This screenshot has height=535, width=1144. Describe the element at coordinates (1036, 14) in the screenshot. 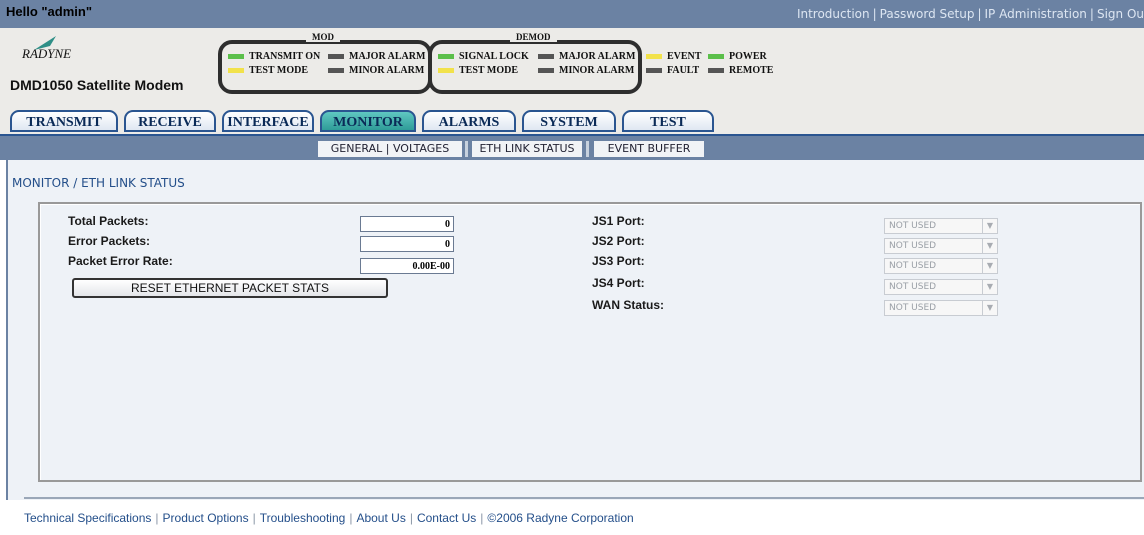

I see `ip-administration-link: IP Administration` at that location.